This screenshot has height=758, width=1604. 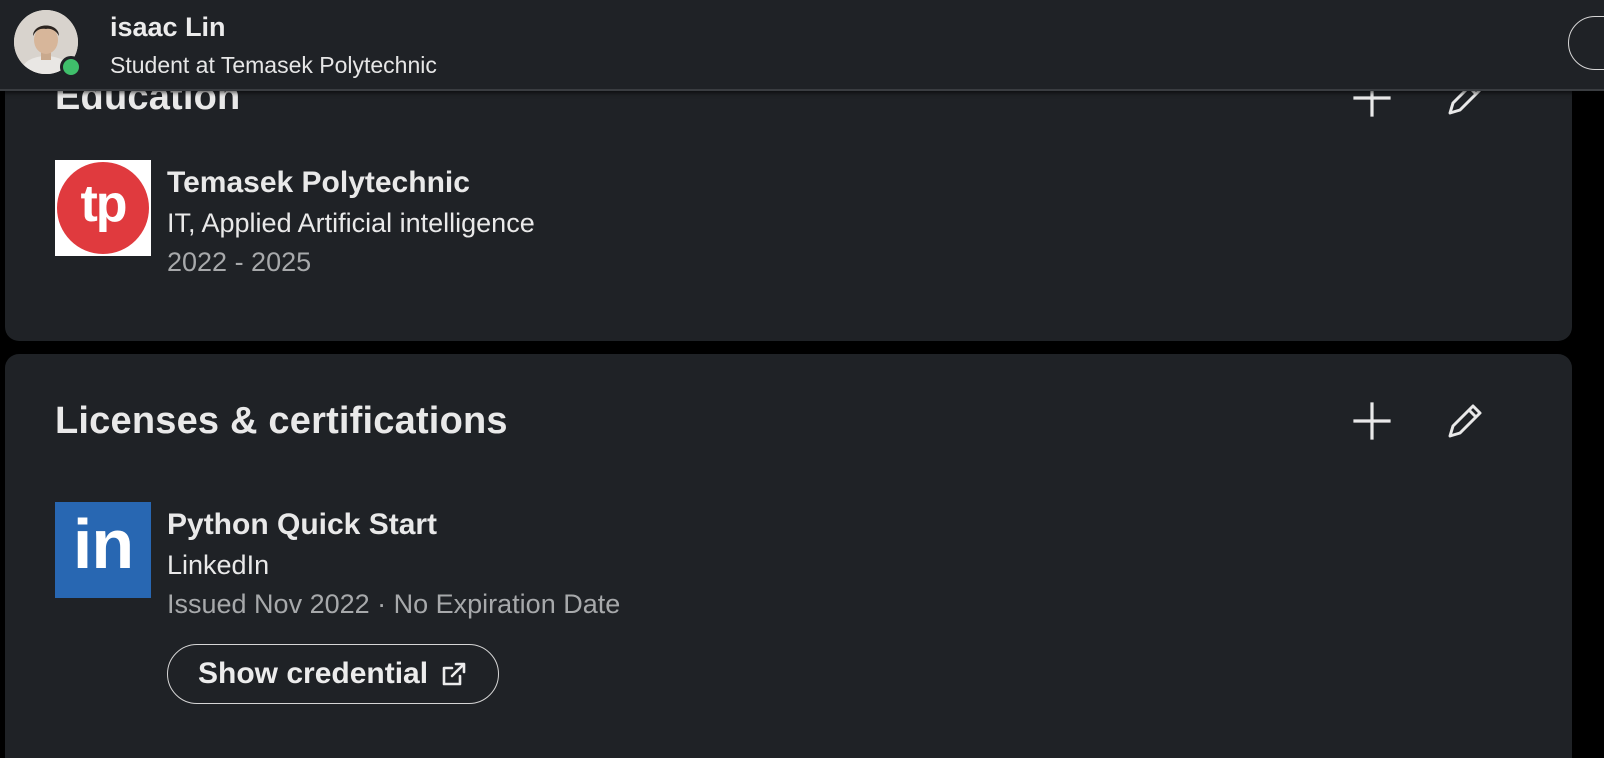 I want to click on edit-license-button, so click(x=1465, y=421).